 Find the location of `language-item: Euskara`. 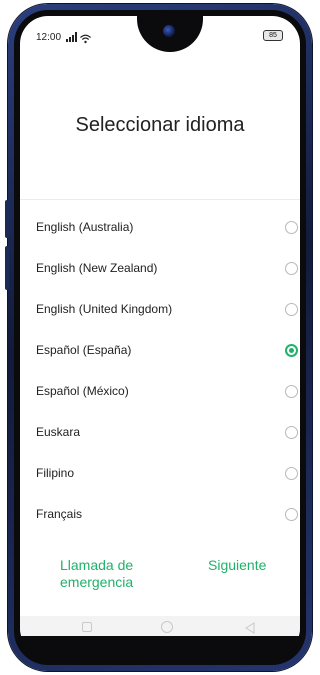

language-item: Euskara is located at coordinates (160, 433).